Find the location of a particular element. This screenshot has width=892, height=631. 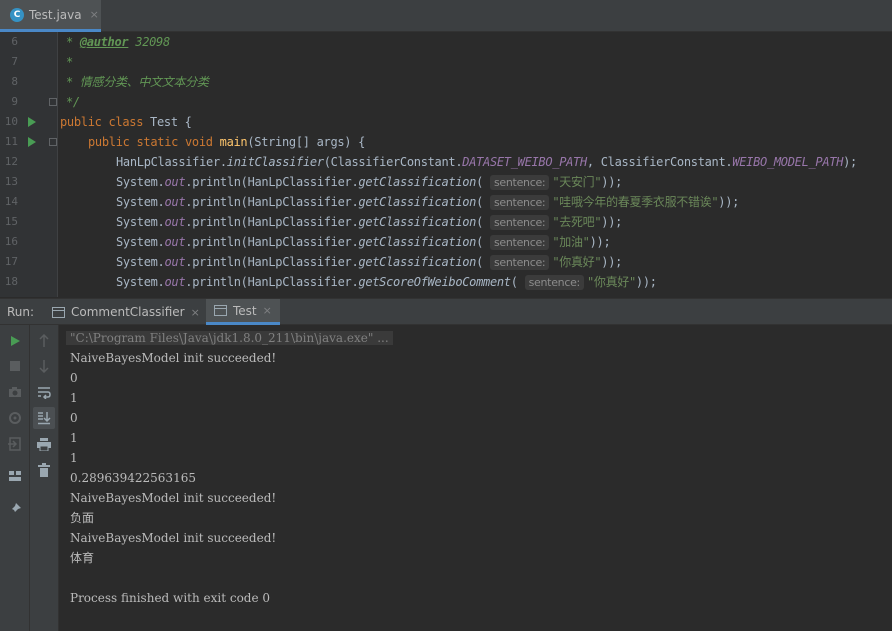

keyword: class is located at coordinates (126, 122).